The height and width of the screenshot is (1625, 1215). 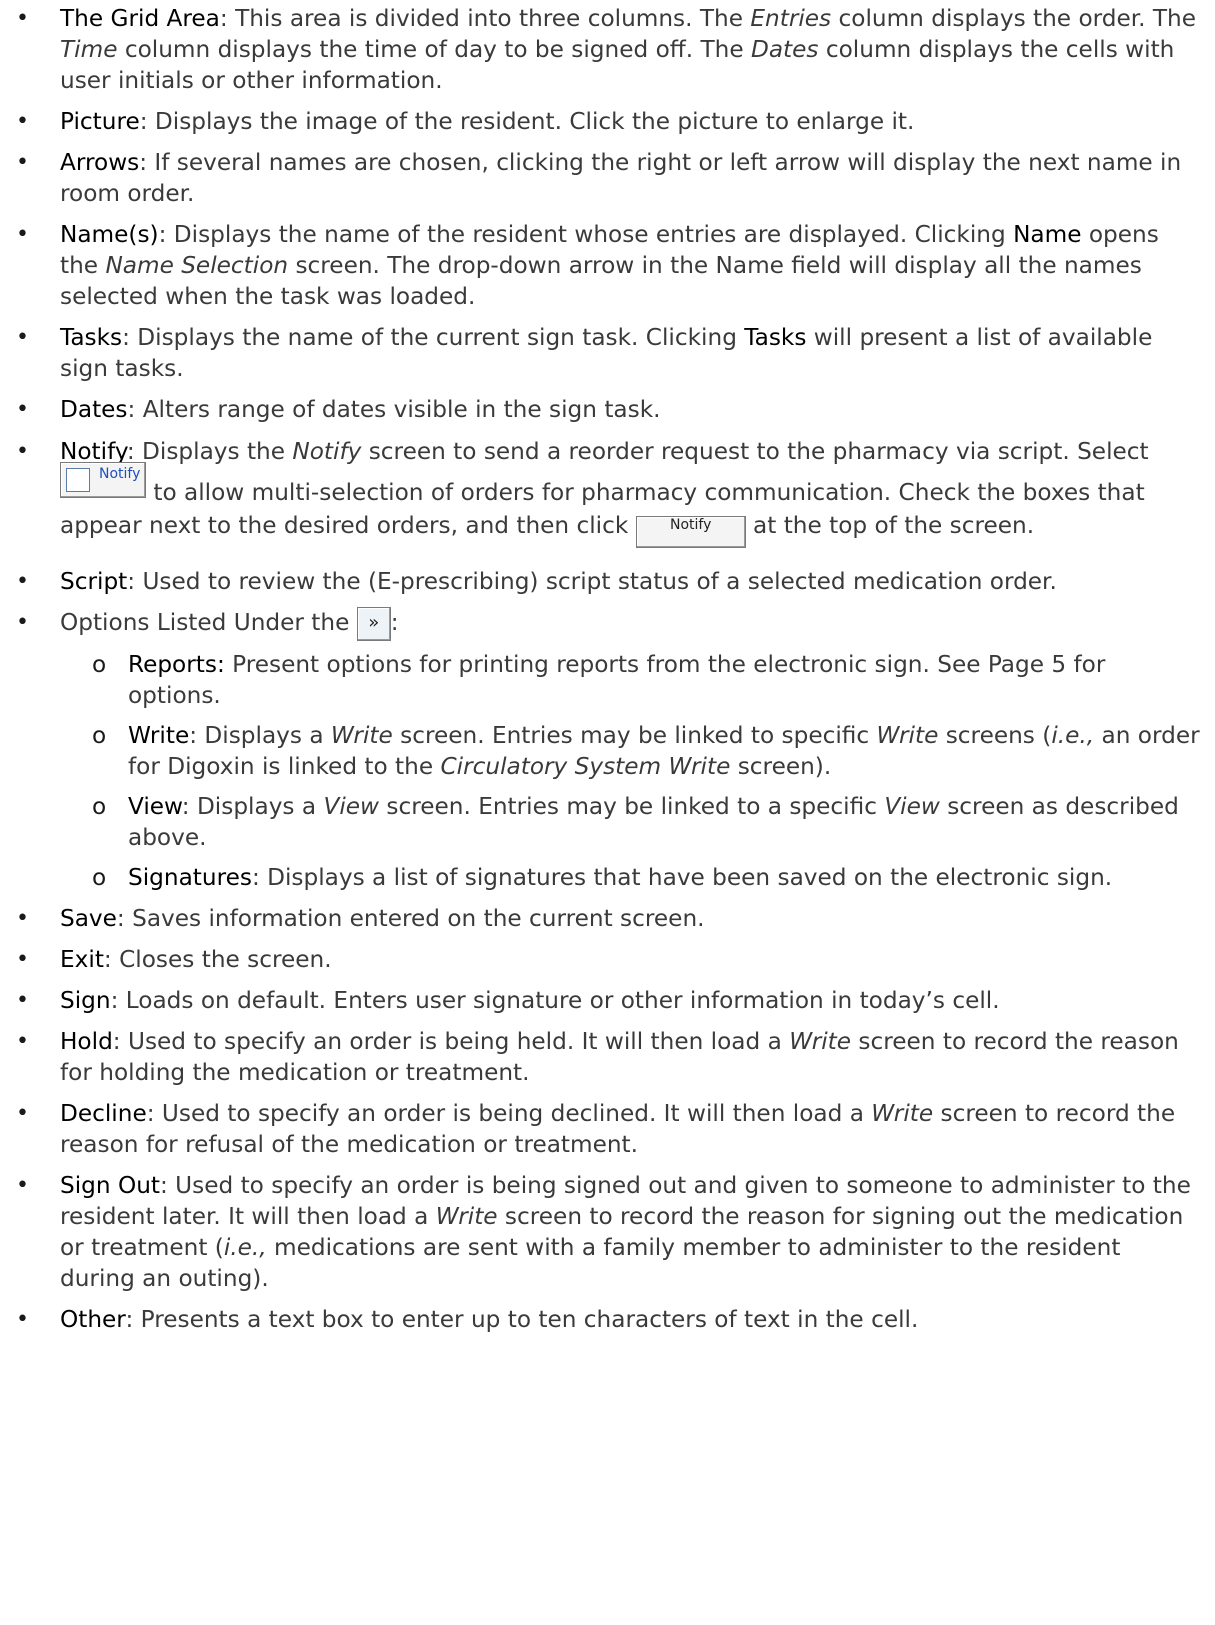 What do you see at coordinates (607, 959) in the screenshot?
I see `list-item-exit: Exit: Closes the screen.` at bounding box center [607, 959].